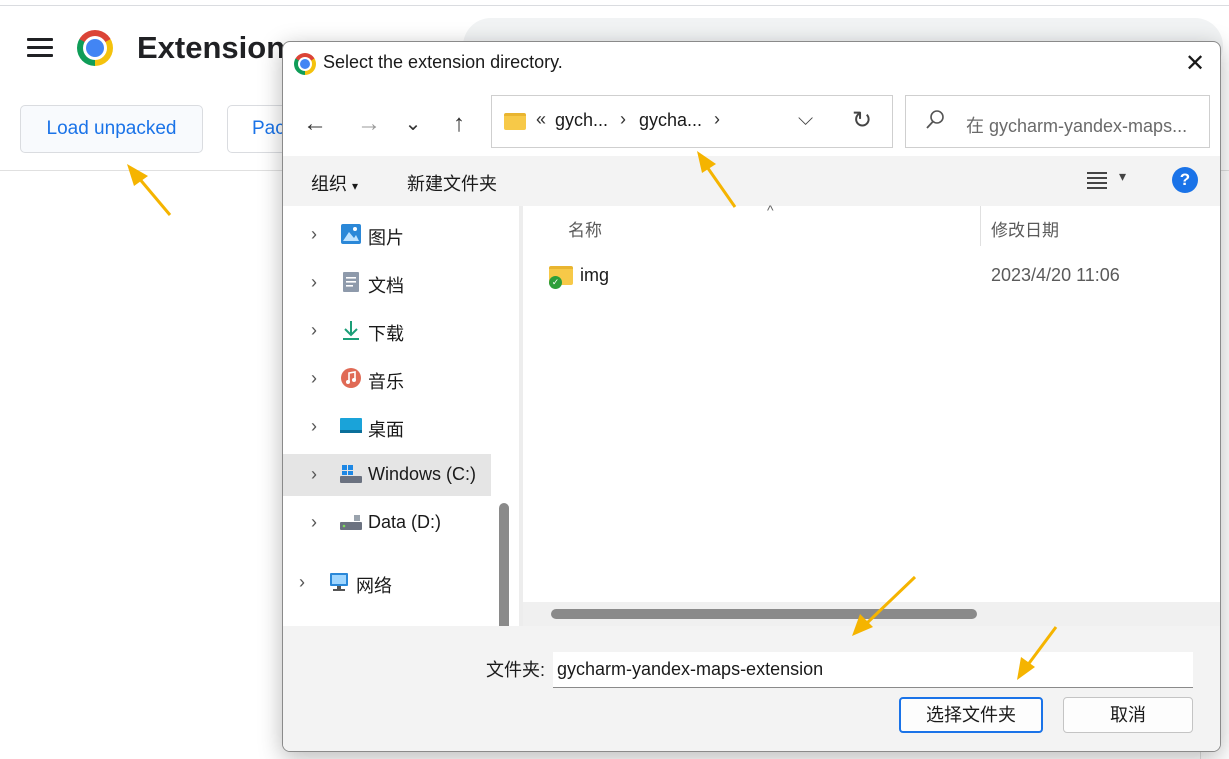  What do you see at coordinates (1097, 181) in the screenshot?
I see `view-options-icon` at bounding box center [1097, 181].